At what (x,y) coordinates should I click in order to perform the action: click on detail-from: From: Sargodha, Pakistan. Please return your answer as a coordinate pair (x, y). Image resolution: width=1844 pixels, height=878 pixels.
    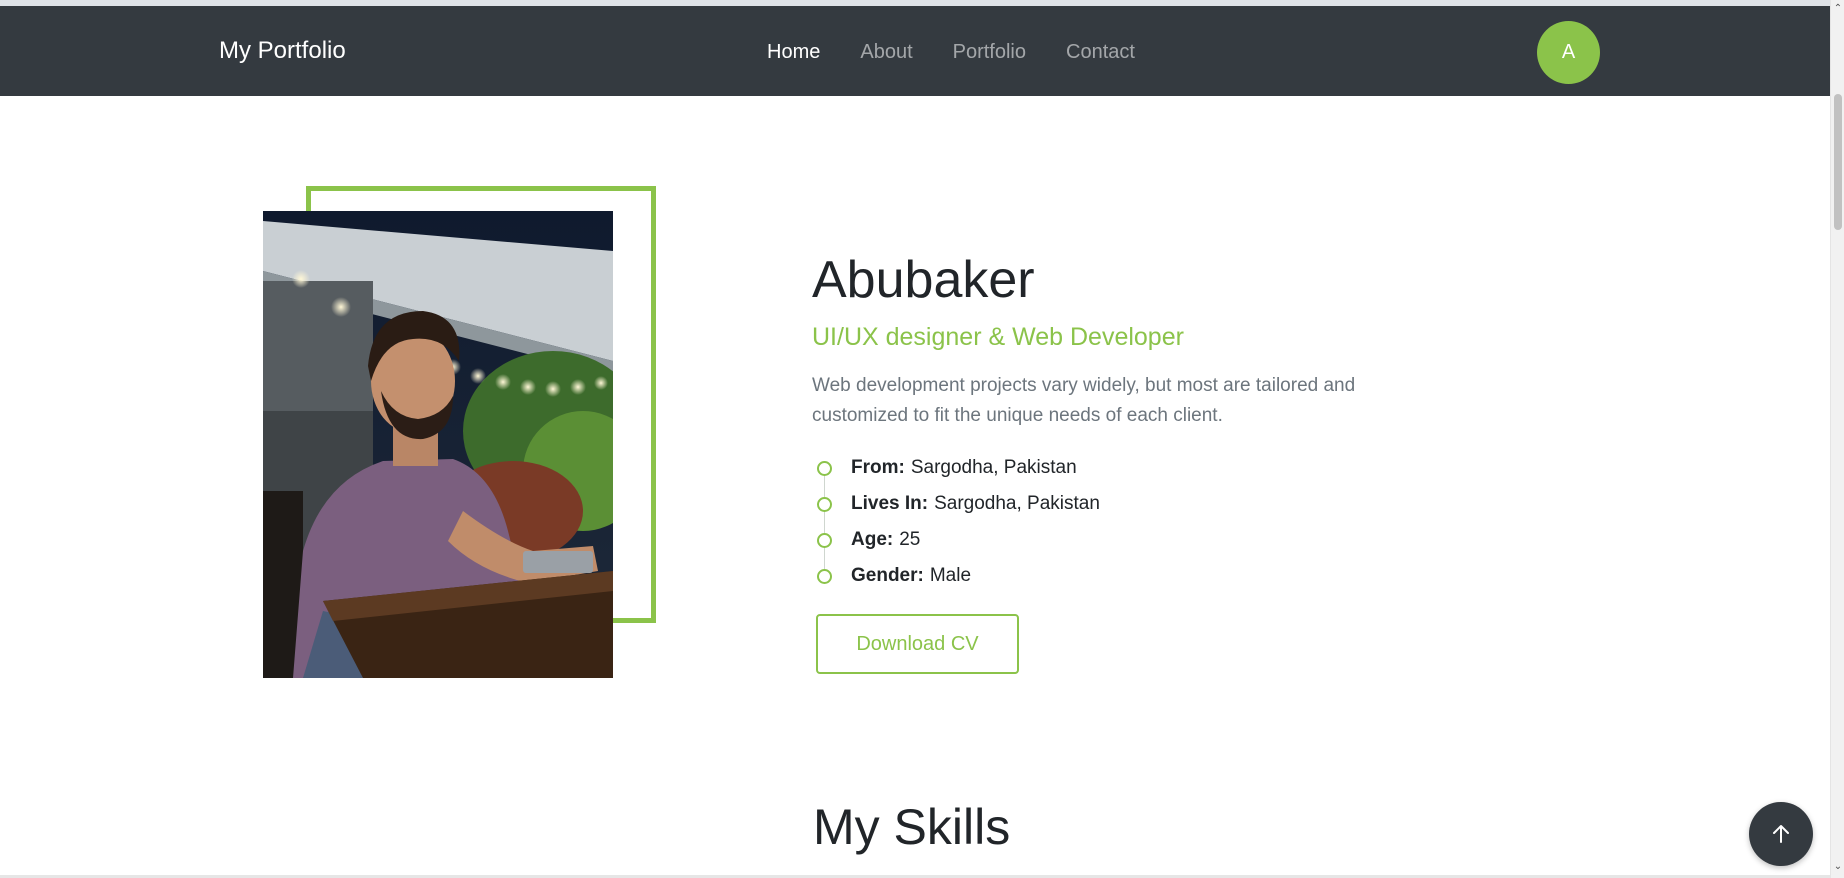
    Looking at the image, I should click on (956, 468).